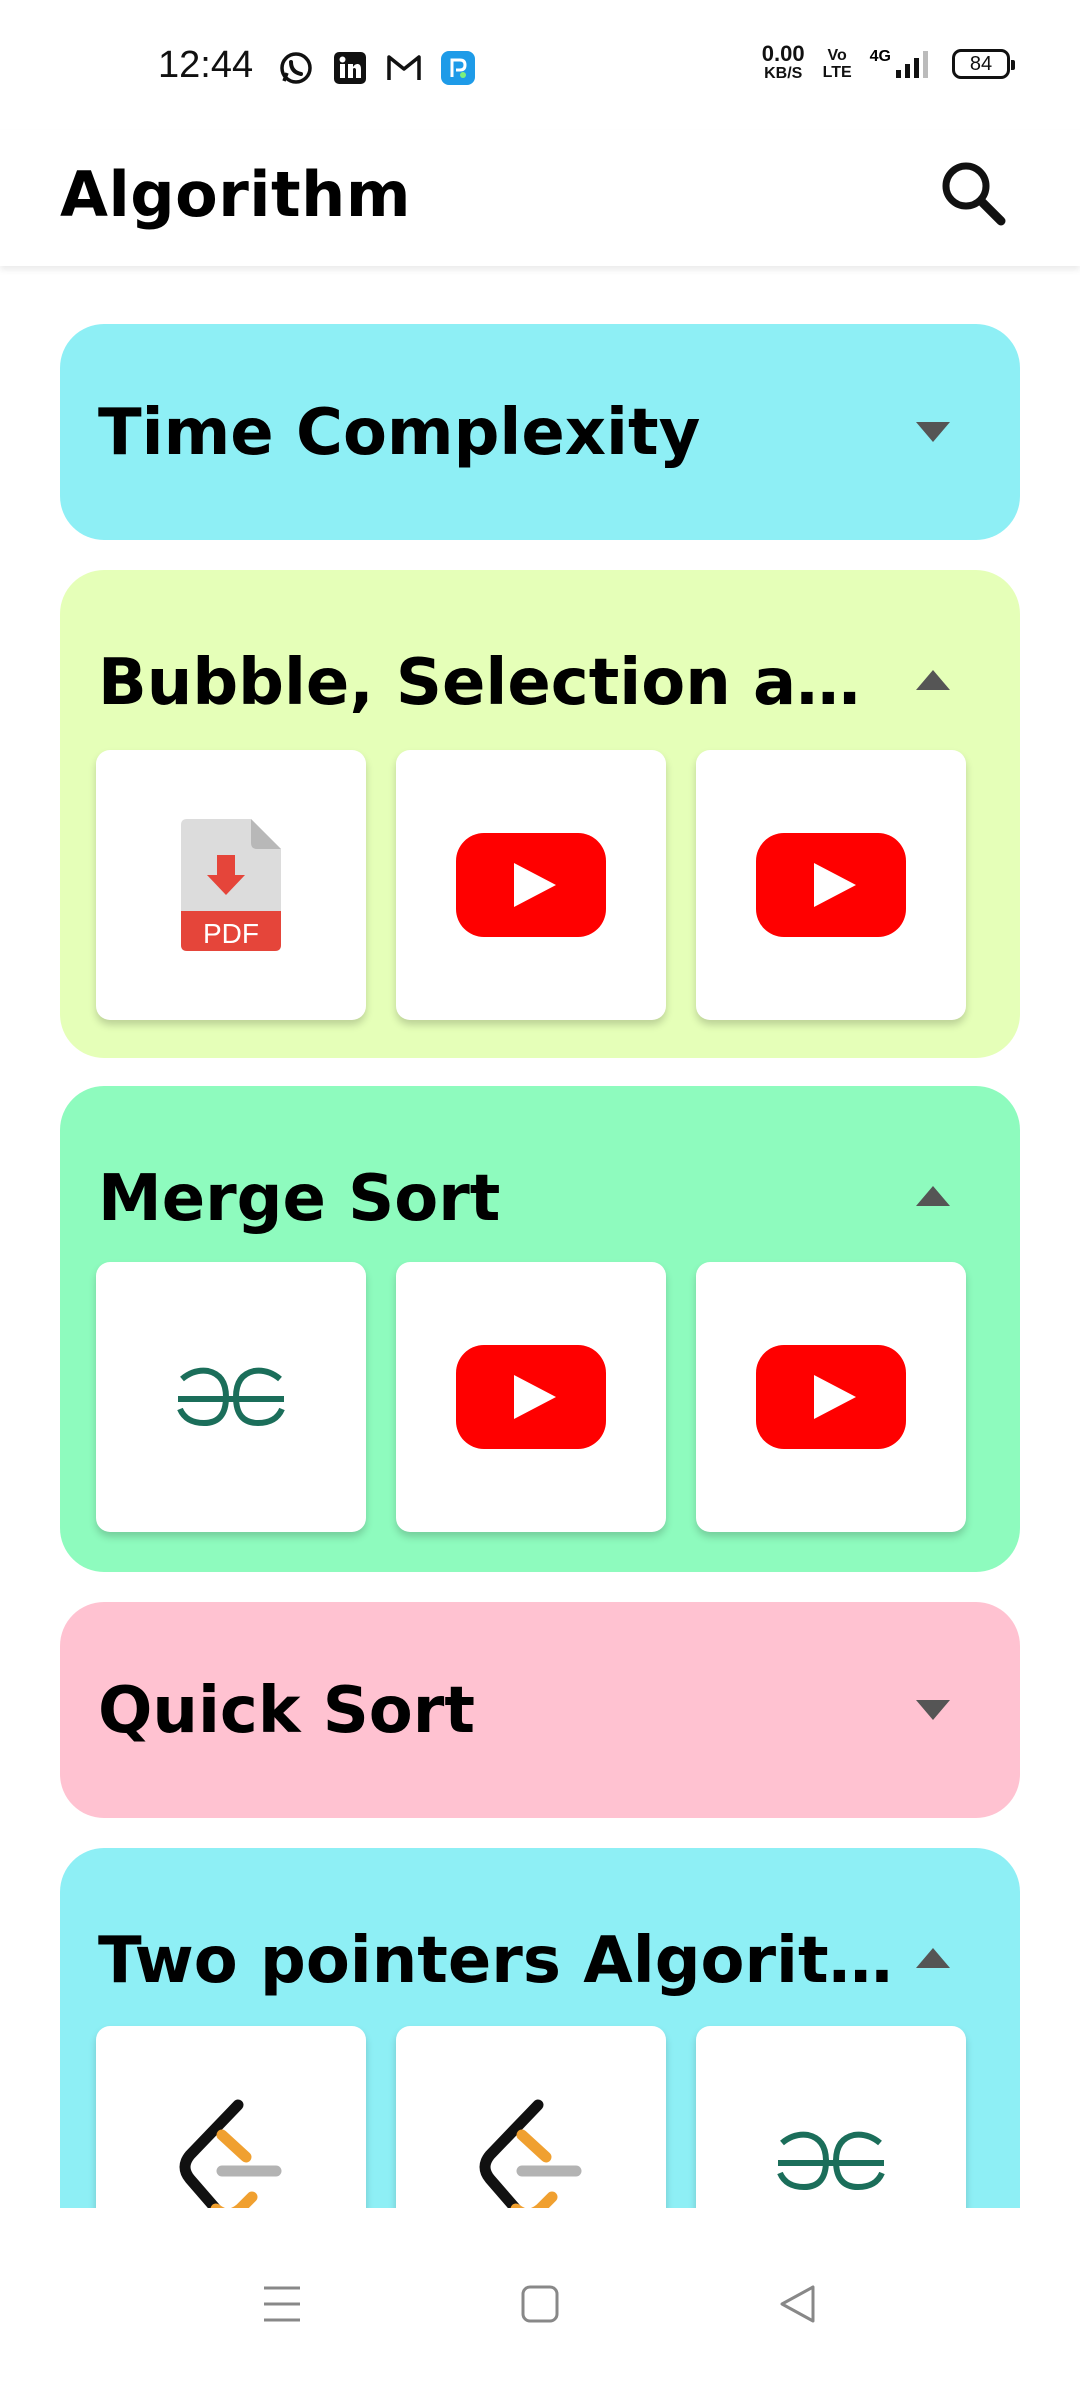 The width and height of the screenshot is (1080, 2400). Describe the element at coordinates (783, 53) in the screenshot. I see `network-speed-value: 0.00` at that location.